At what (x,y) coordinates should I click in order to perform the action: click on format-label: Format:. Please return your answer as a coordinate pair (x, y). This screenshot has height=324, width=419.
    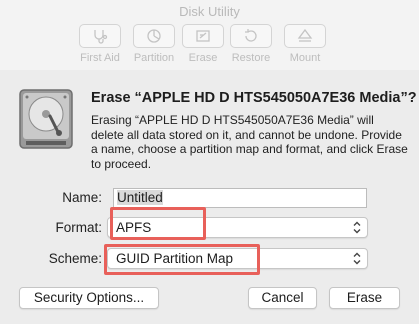
    Looking at the image, I should click on (78, 227).